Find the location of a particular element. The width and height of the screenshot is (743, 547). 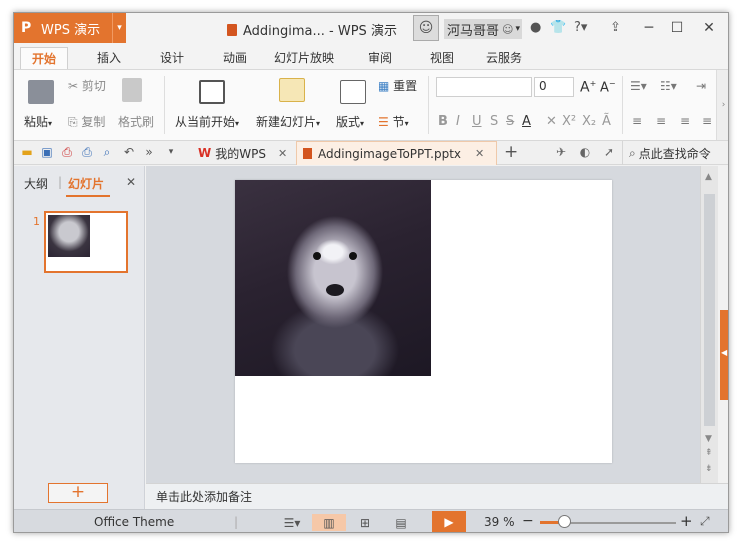

format-painter-icon is located at coordinates (132, 90).